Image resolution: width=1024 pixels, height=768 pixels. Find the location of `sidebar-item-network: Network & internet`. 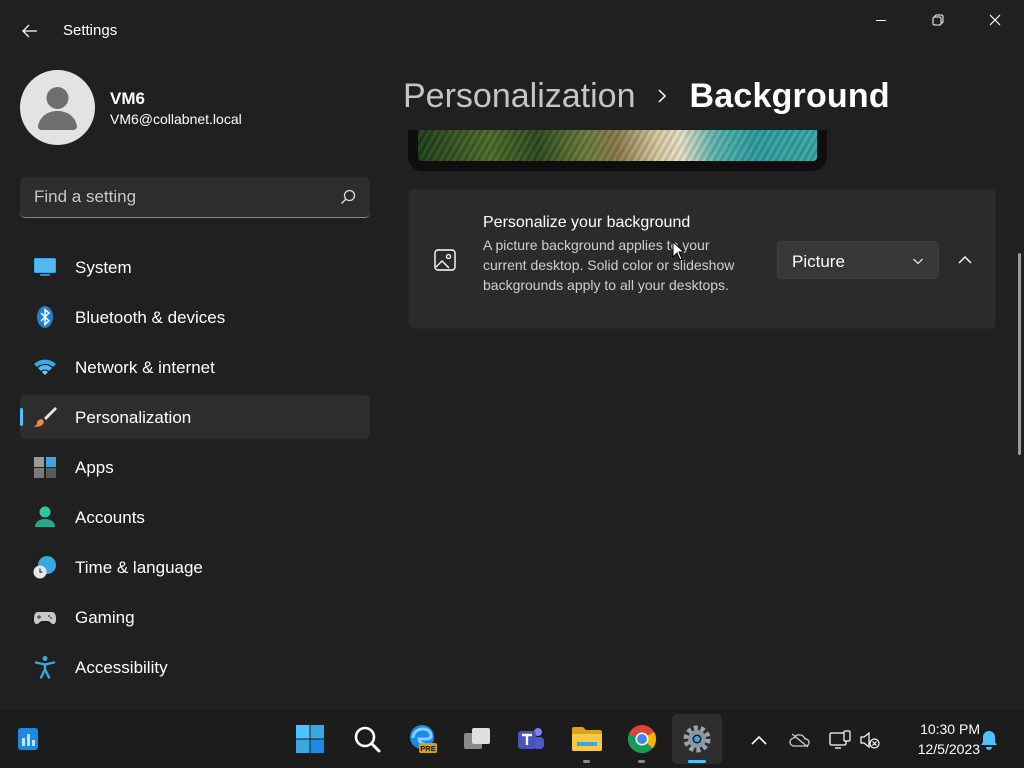

sidebar-item-network: Network & internet is located at coordinates (195, 367).